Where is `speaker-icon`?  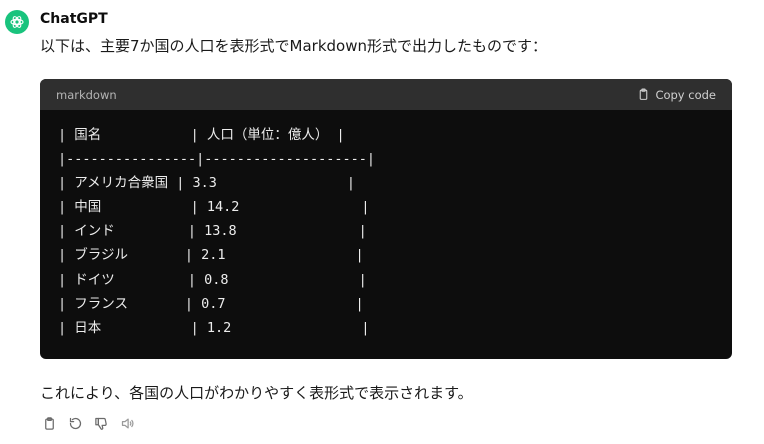
speaker-icon is located at coordinates (127, 423).